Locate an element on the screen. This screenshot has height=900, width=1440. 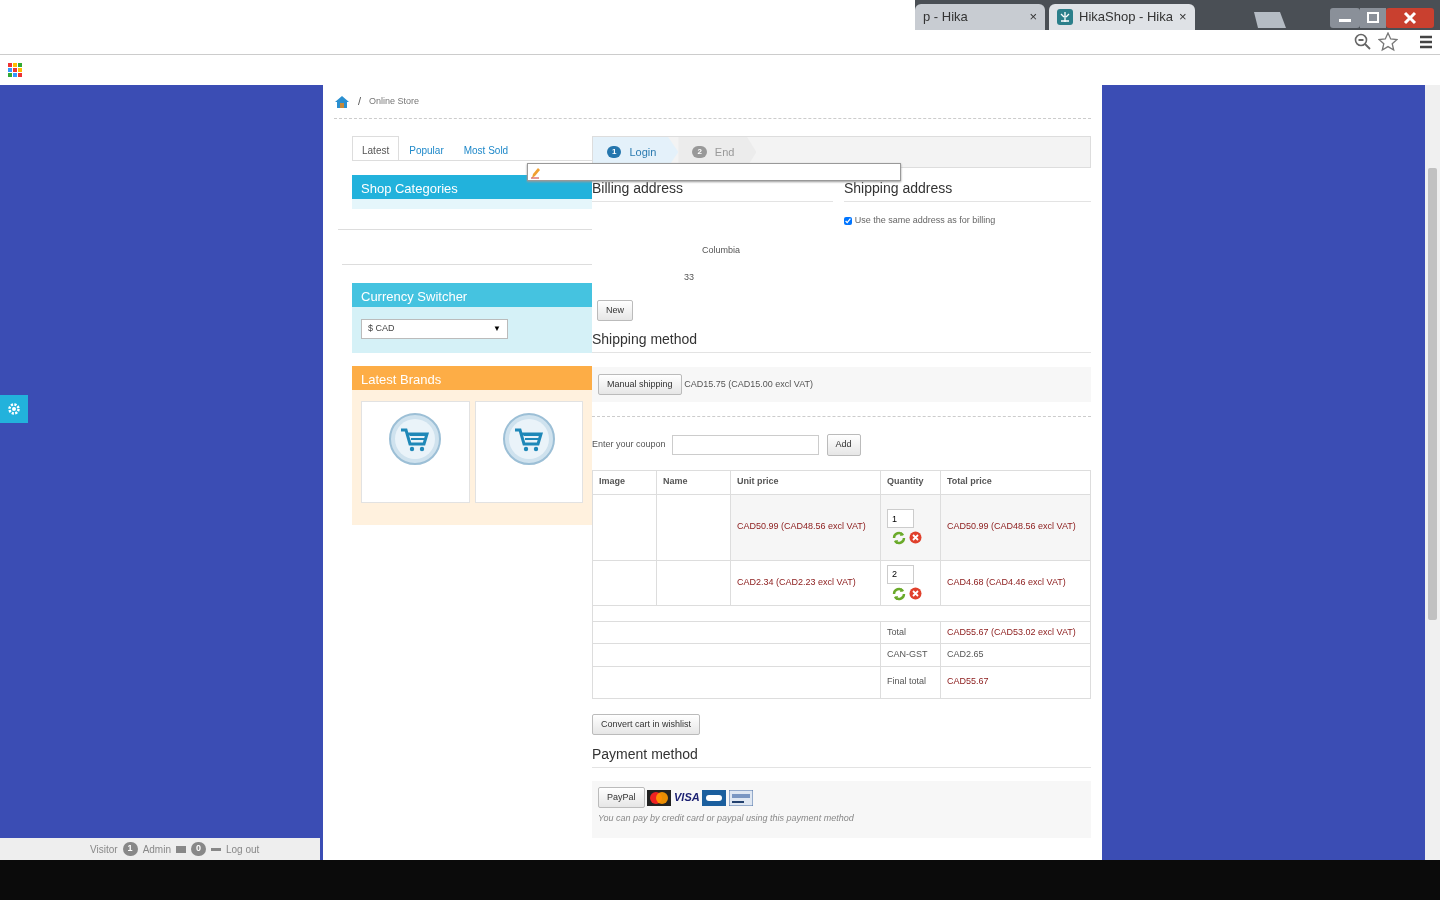
settings-button is located at coordinates (14, 409).